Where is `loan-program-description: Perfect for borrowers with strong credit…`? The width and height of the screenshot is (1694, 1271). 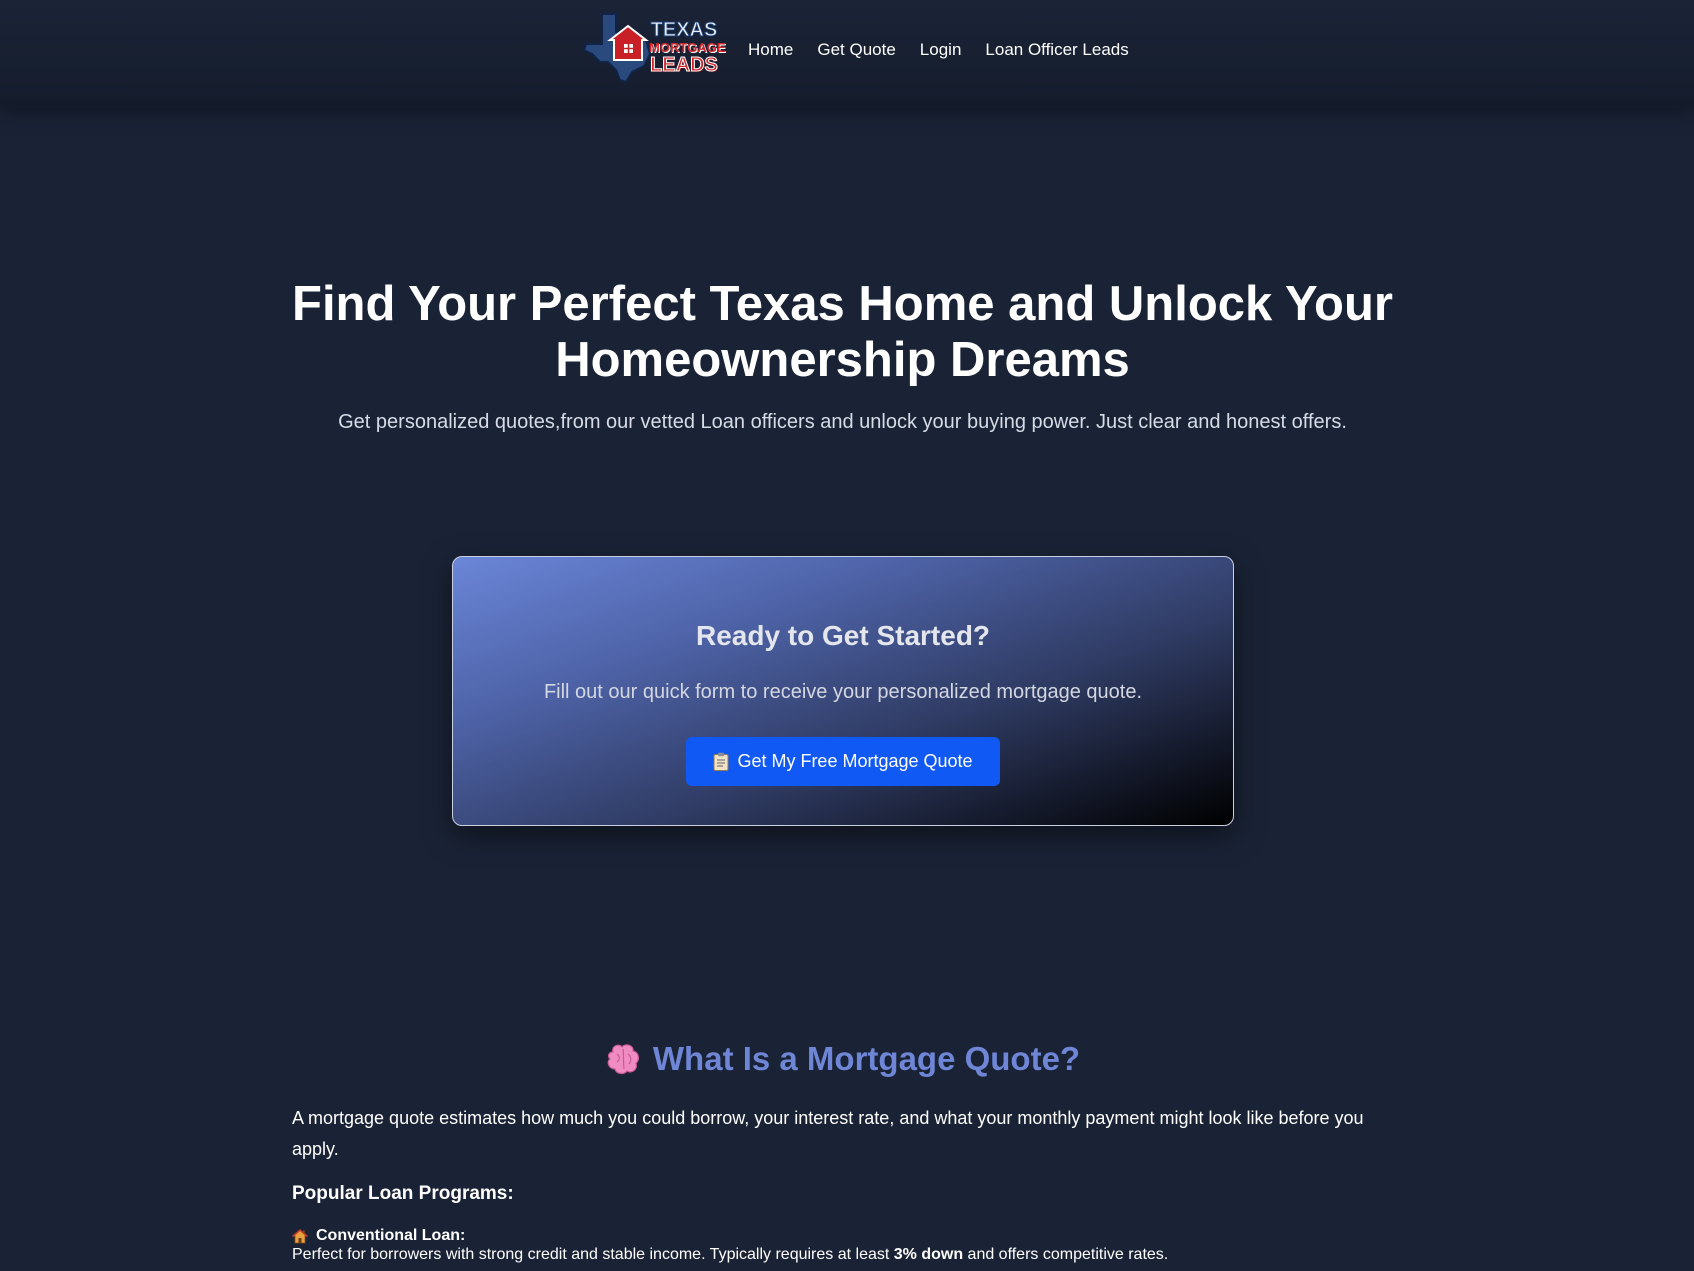 loan-program-description: Perfect for borrowers with strong credit… is located at coordinates (852, 1254).